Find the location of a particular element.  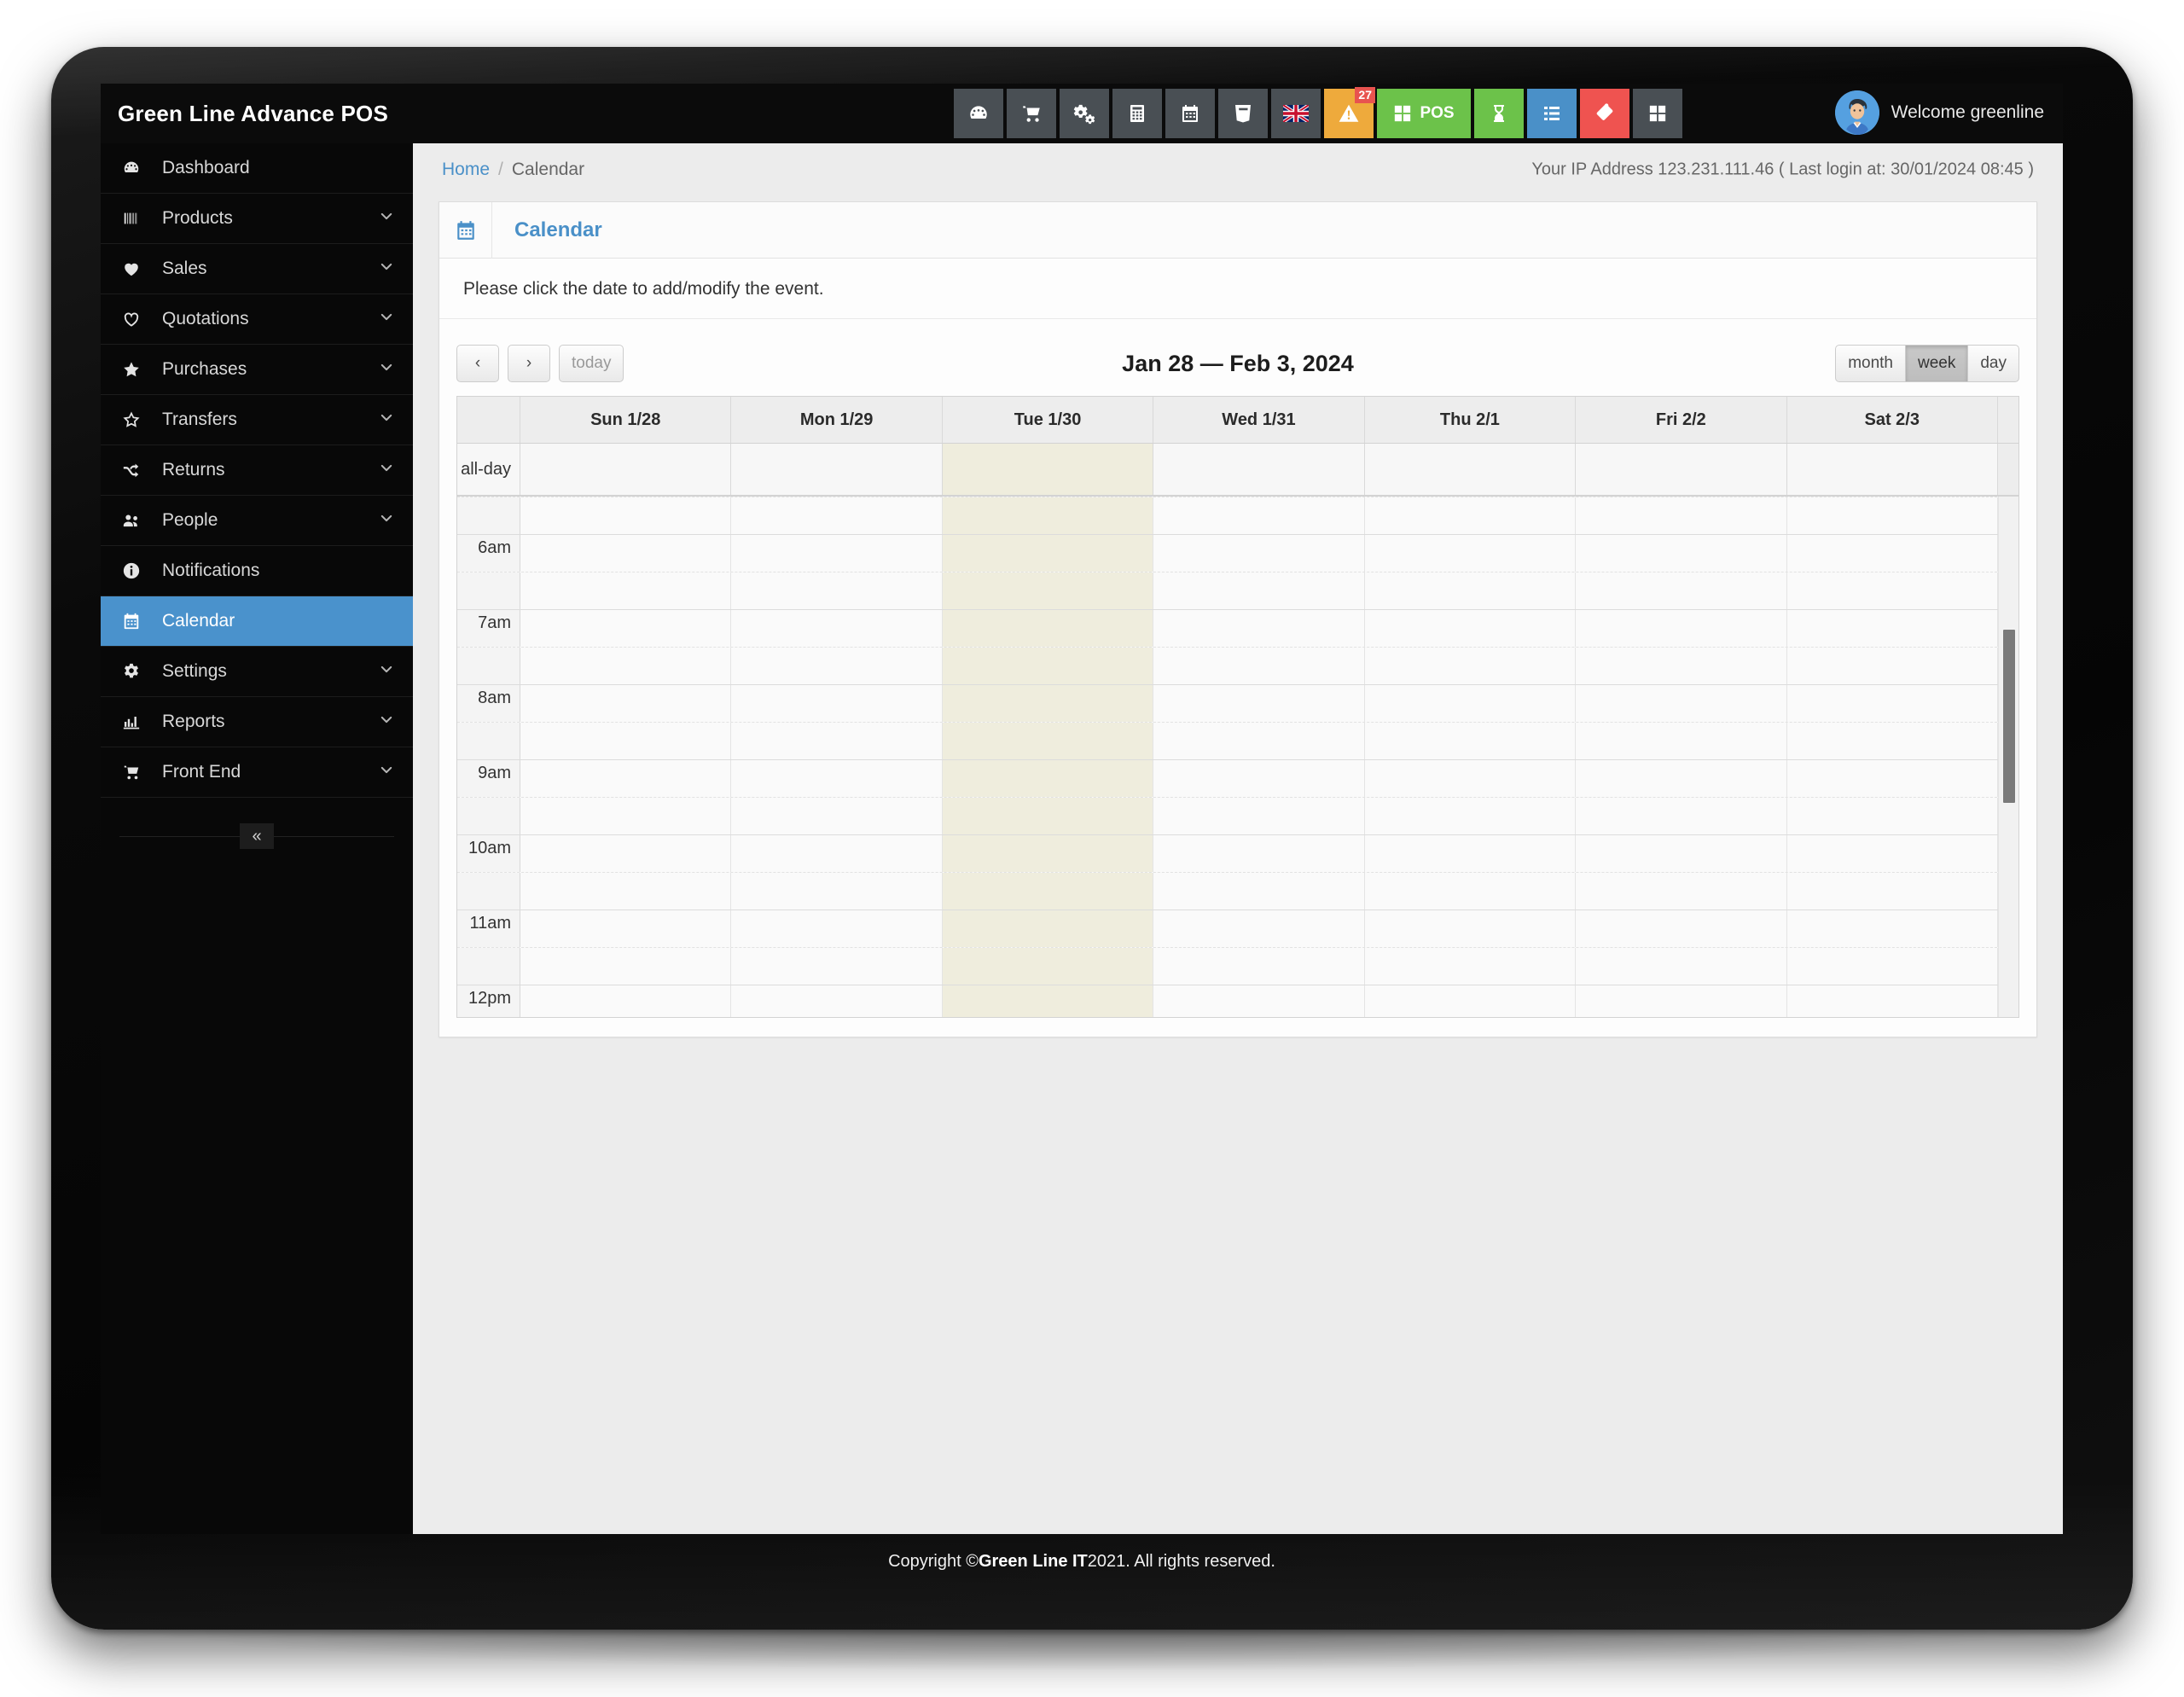

next-button: › is located at coordinates (529, 363).